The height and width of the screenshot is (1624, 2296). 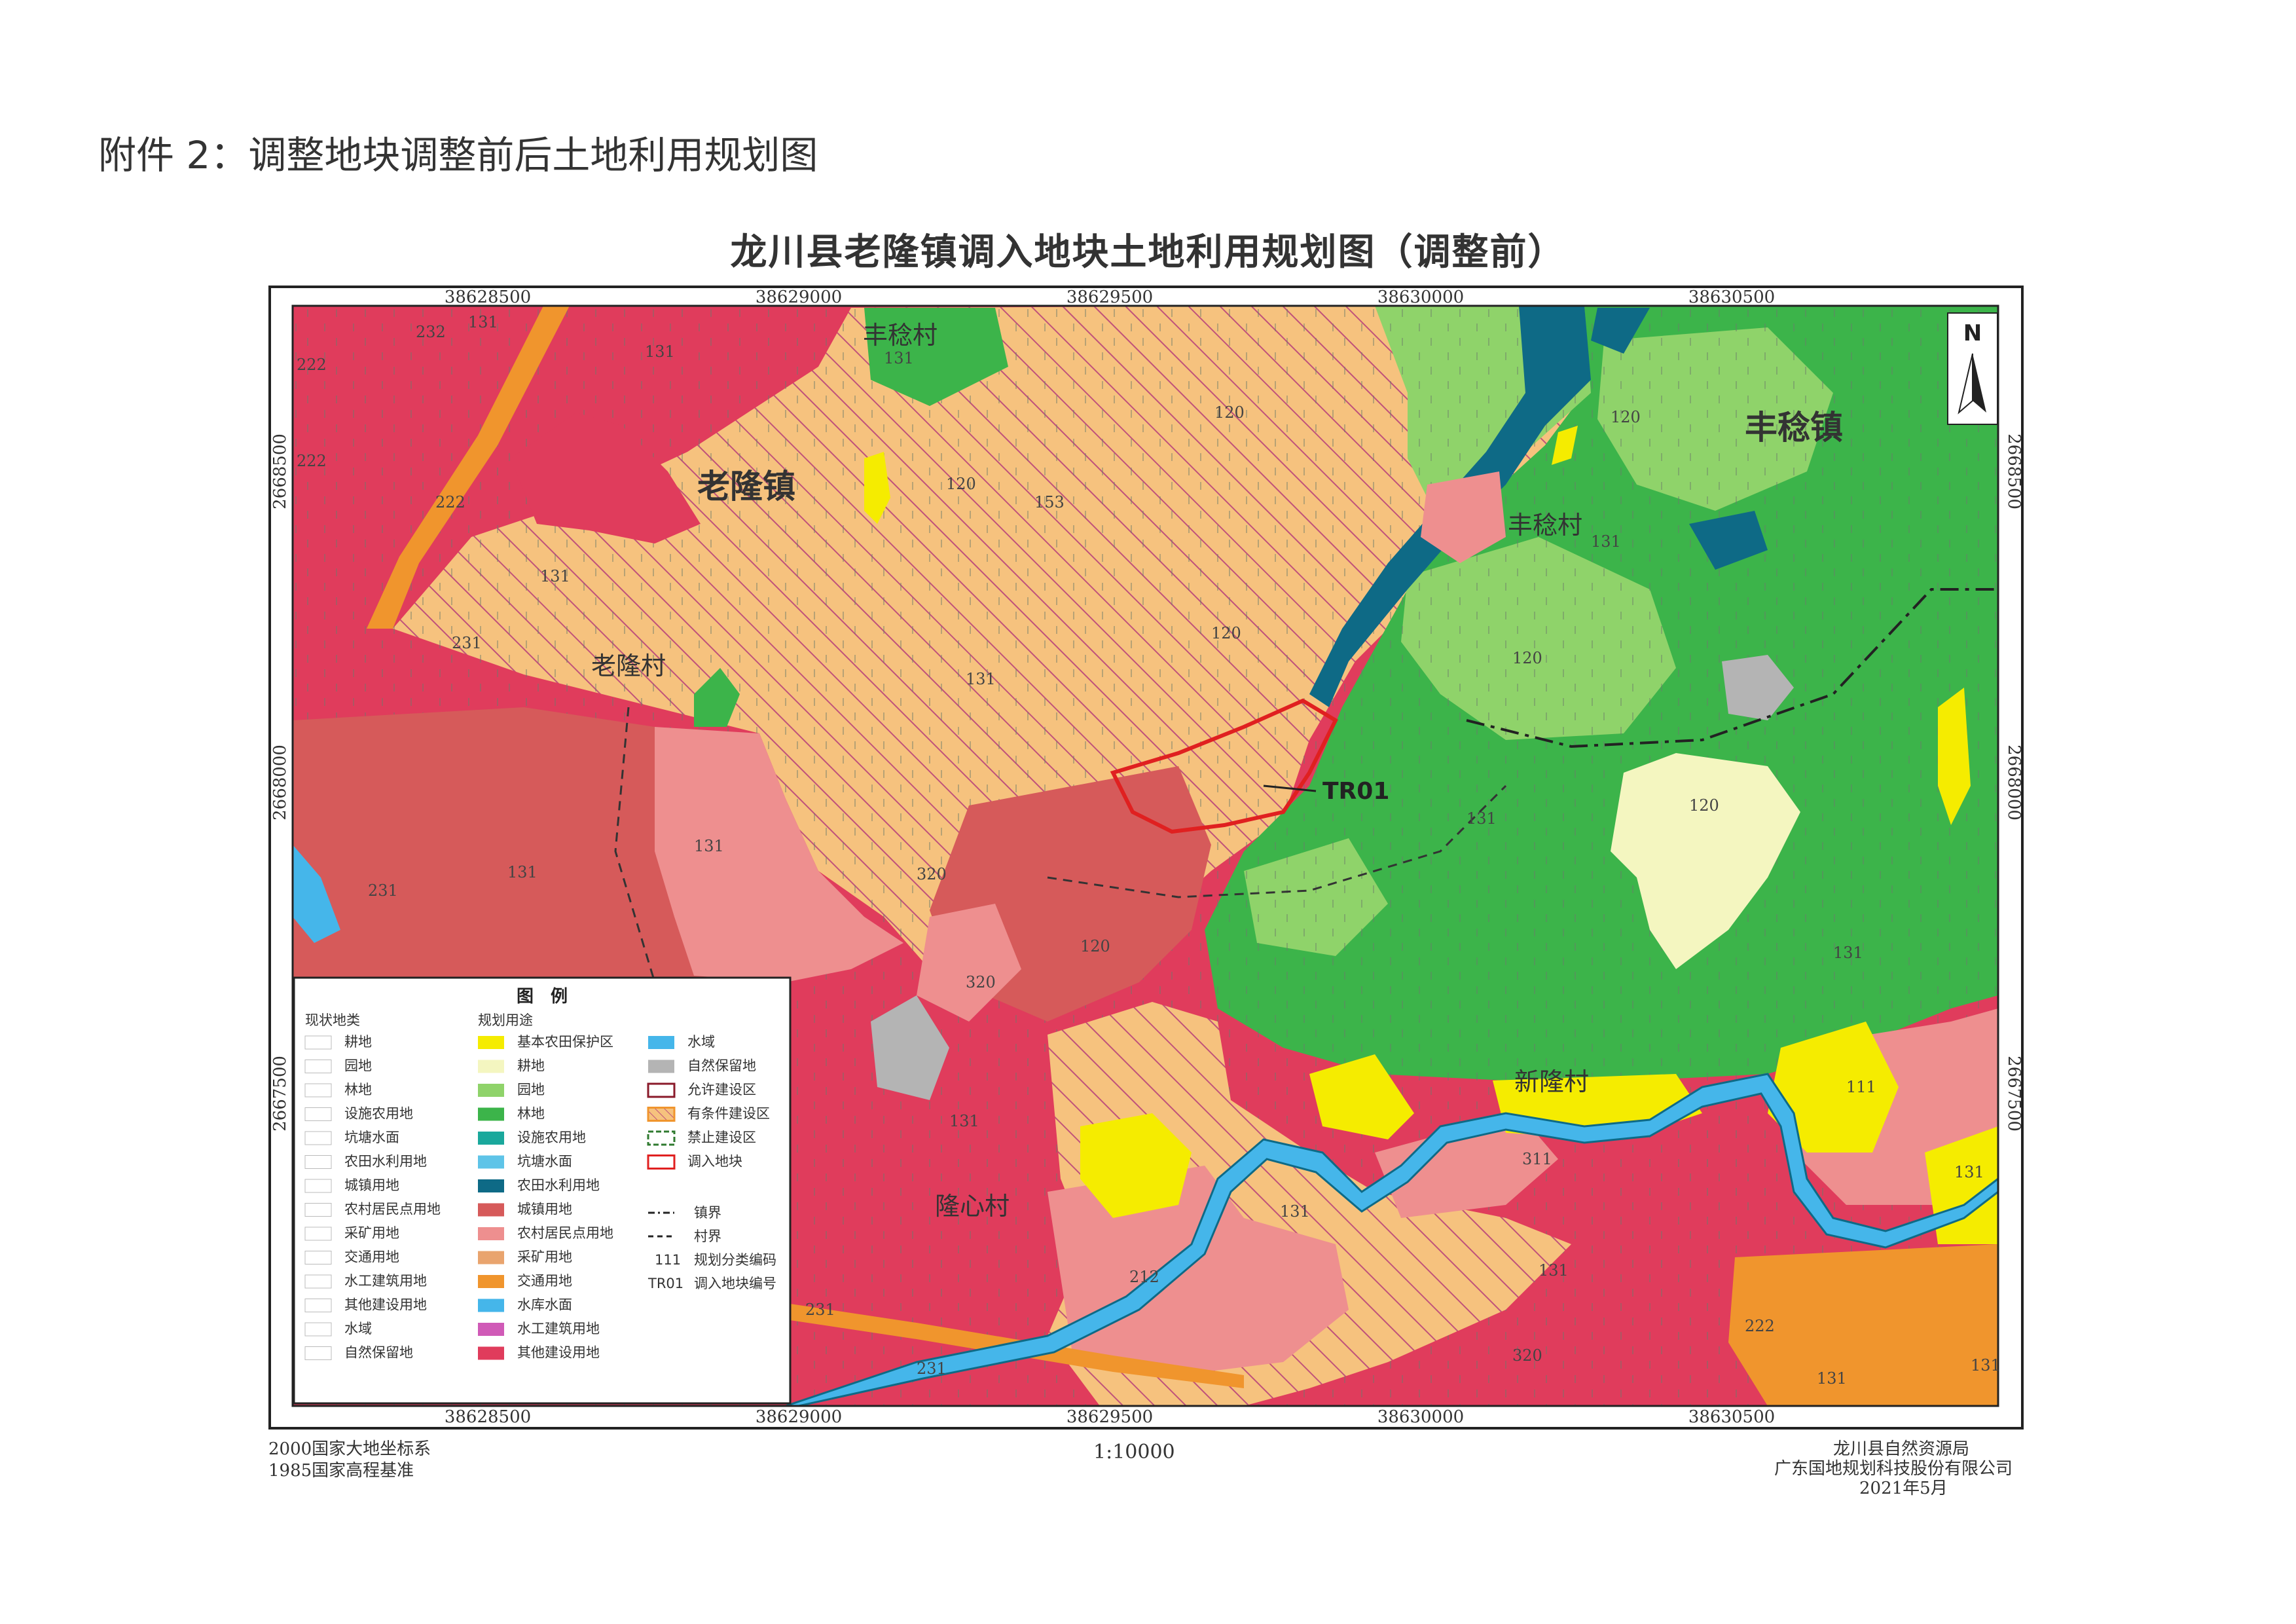 What do you see at coordinates (371, 1137) in the screenshot?
I see `legend-status-label: 坑塘水面` at bounding box center [371, 1137].